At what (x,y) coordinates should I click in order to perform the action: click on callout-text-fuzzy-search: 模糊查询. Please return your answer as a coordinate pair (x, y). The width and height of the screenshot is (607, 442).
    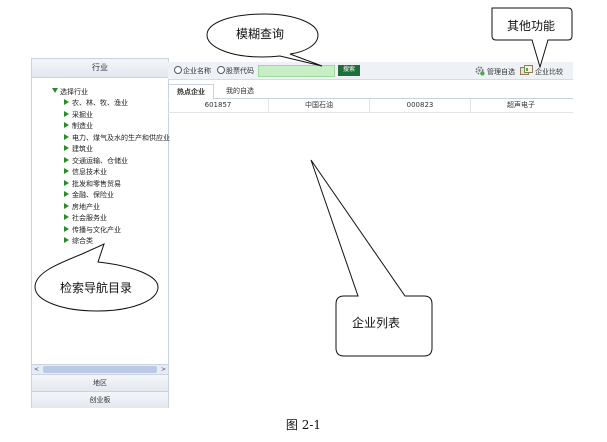
    Looking at the image, I should click on (260, 34).